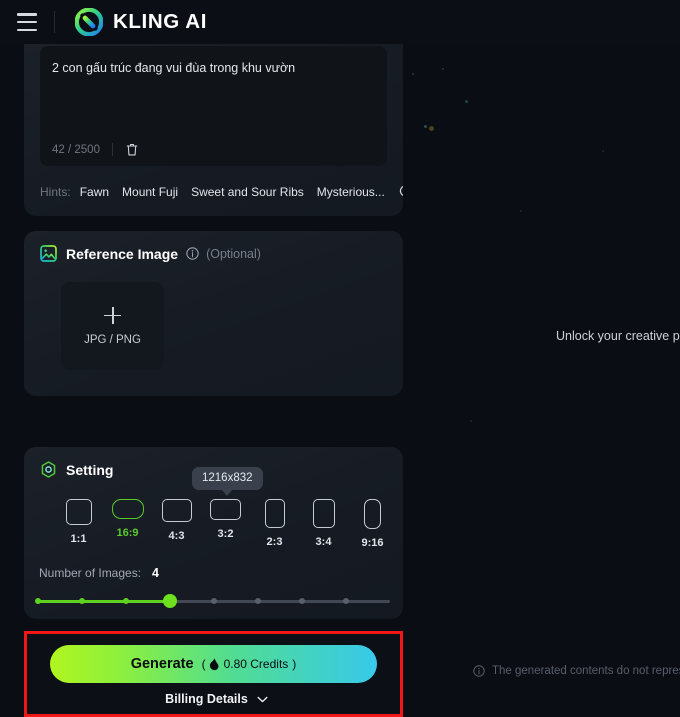  I want to click on ratio-label: 4:3, so click(176, 536).